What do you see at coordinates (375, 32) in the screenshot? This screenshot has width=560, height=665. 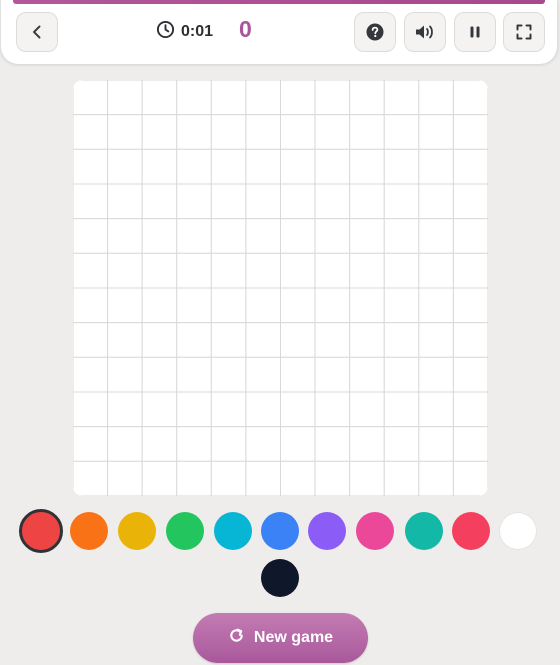 I see `help-button` at bounding box center [375, 32].